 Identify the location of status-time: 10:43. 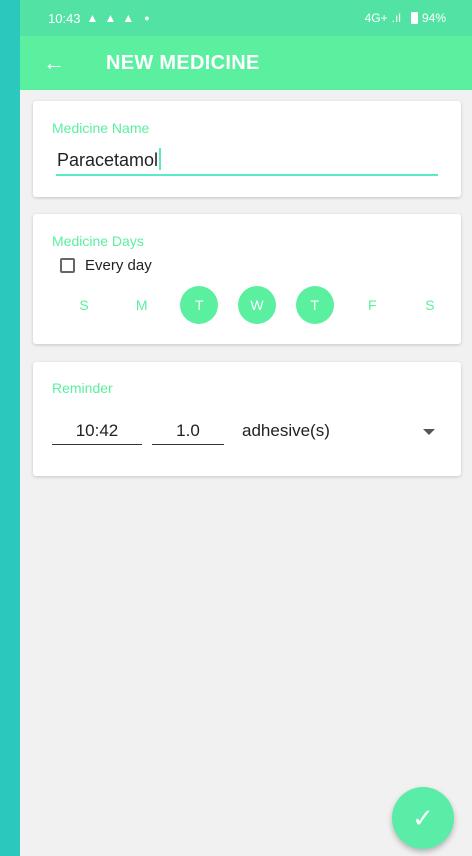
(64, 18).